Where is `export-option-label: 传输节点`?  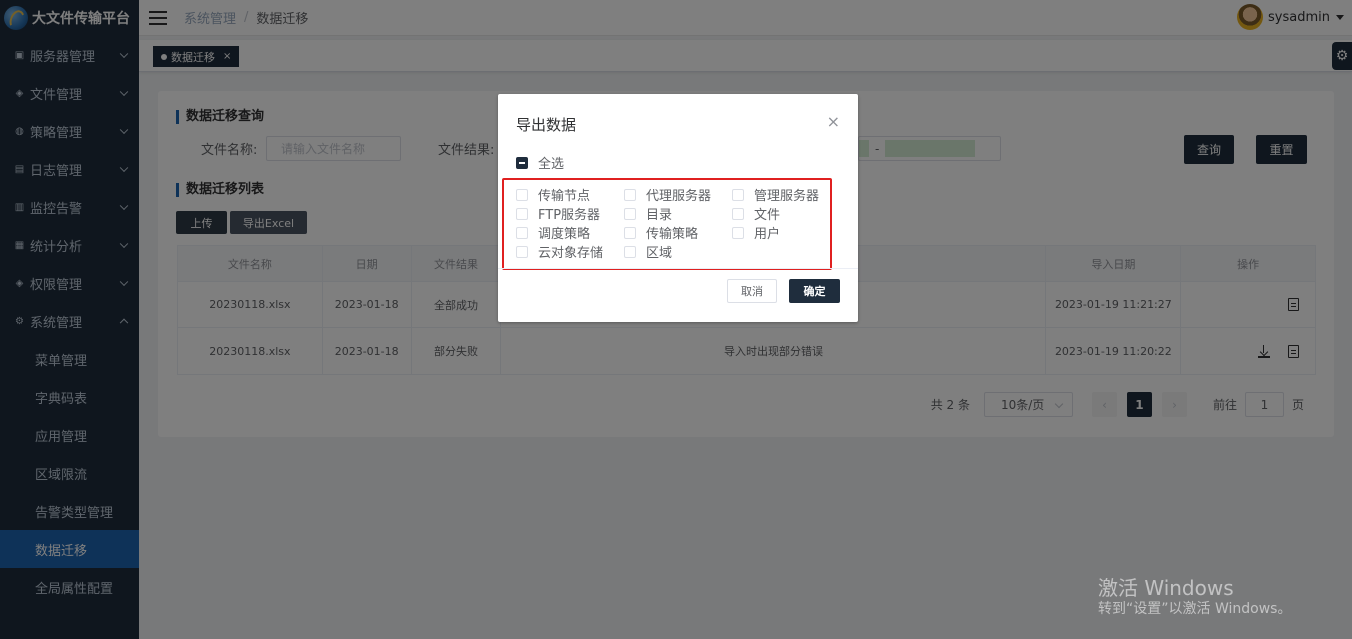
export-option-label: 传输节点 is located at coordinates (564, 194).